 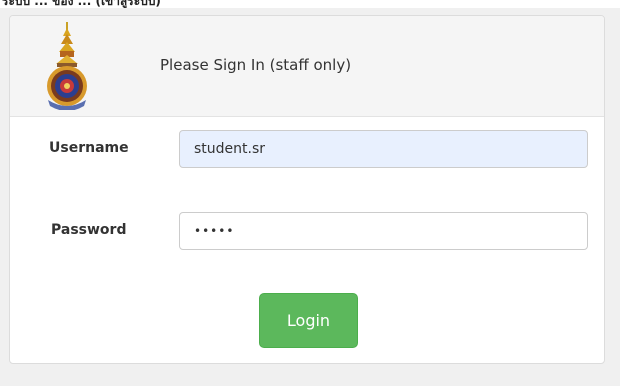 What do you see at coordinates (308, 320) in the screenshot?
I see `login-button: Login` at bounding box center [308, 320].